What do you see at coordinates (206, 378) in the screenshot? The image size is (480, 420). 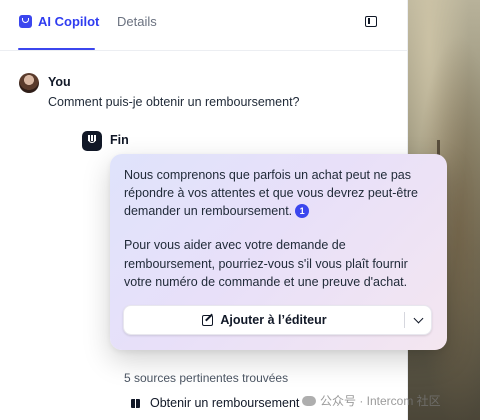 I see `sources-title: 5 sources pertinentes trouvées` at bounding box center [206, 378].